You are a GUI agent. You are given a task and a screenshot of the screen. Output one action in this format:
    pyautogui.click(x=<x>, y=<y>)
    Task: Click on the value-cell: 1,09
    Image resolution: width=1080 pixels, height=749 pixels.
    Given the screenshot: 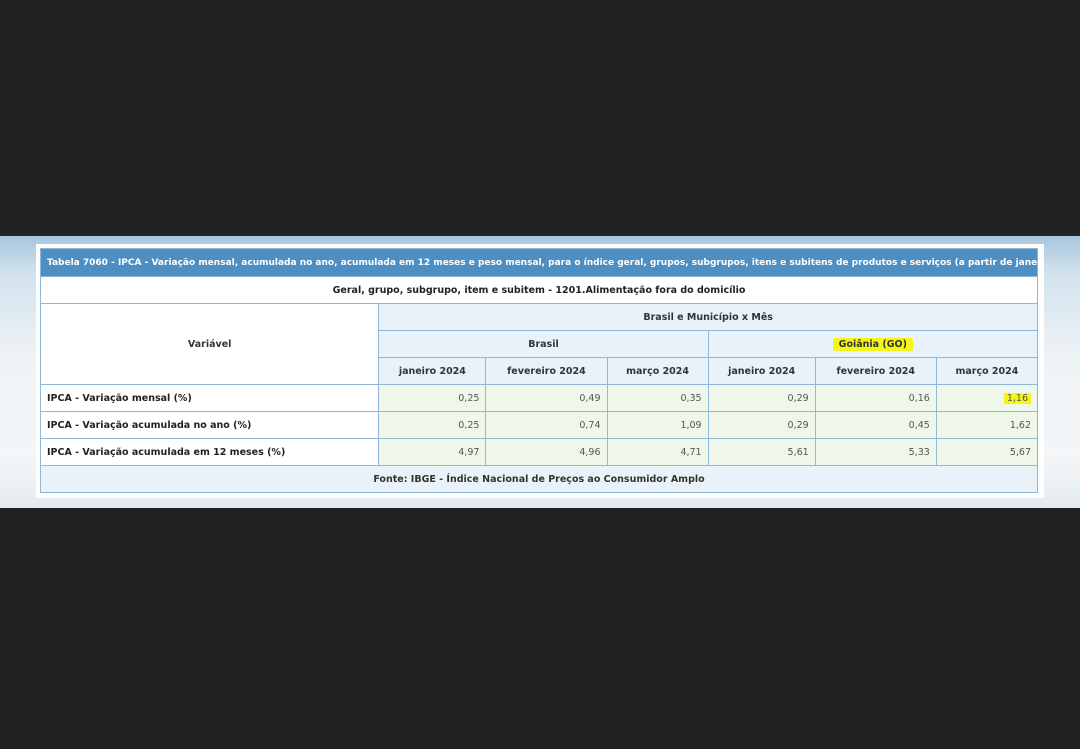 What is the action you would take?
    pyautogui.click(x=657, y=425)
    